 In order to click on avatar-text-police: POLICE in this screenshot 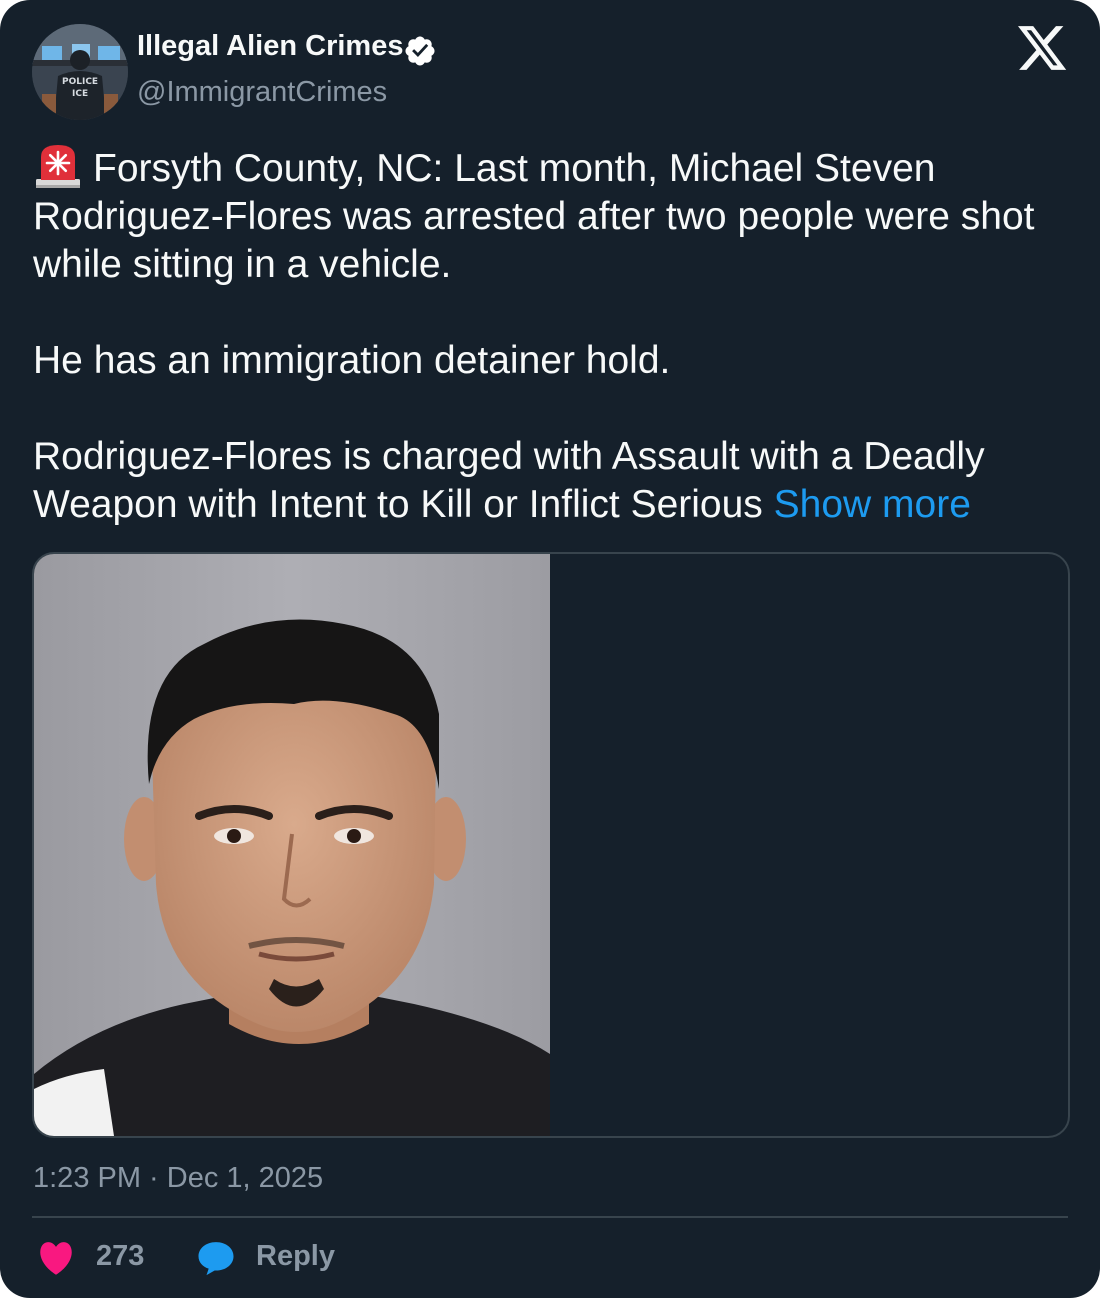, I will do `click(80, 82)`.